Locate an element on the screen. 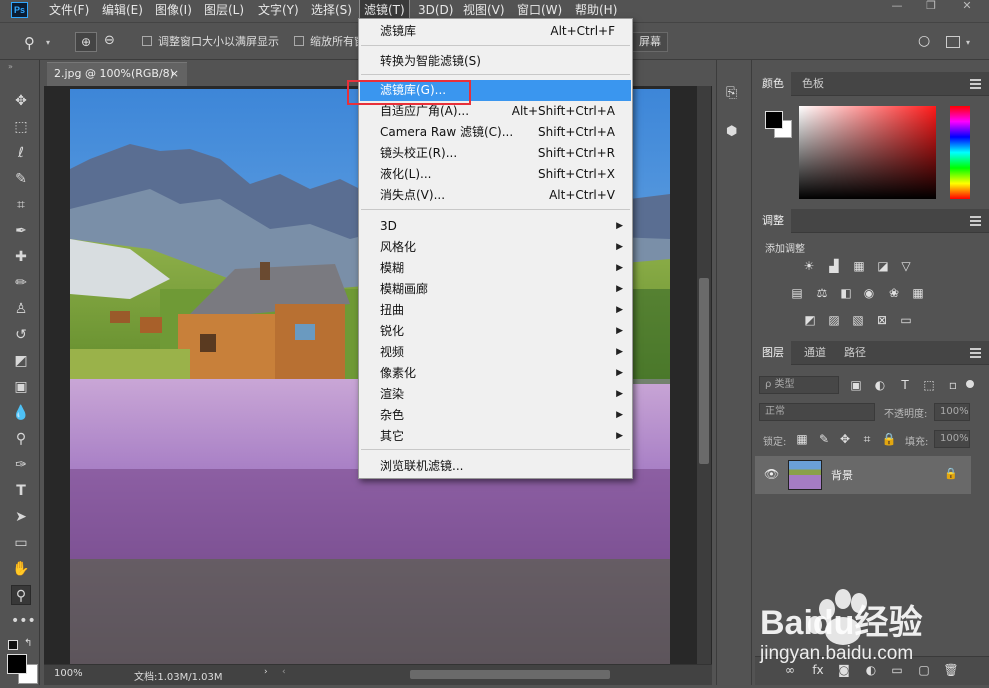  lock-position-icon: ✥ is located at coordinates (845, 439).